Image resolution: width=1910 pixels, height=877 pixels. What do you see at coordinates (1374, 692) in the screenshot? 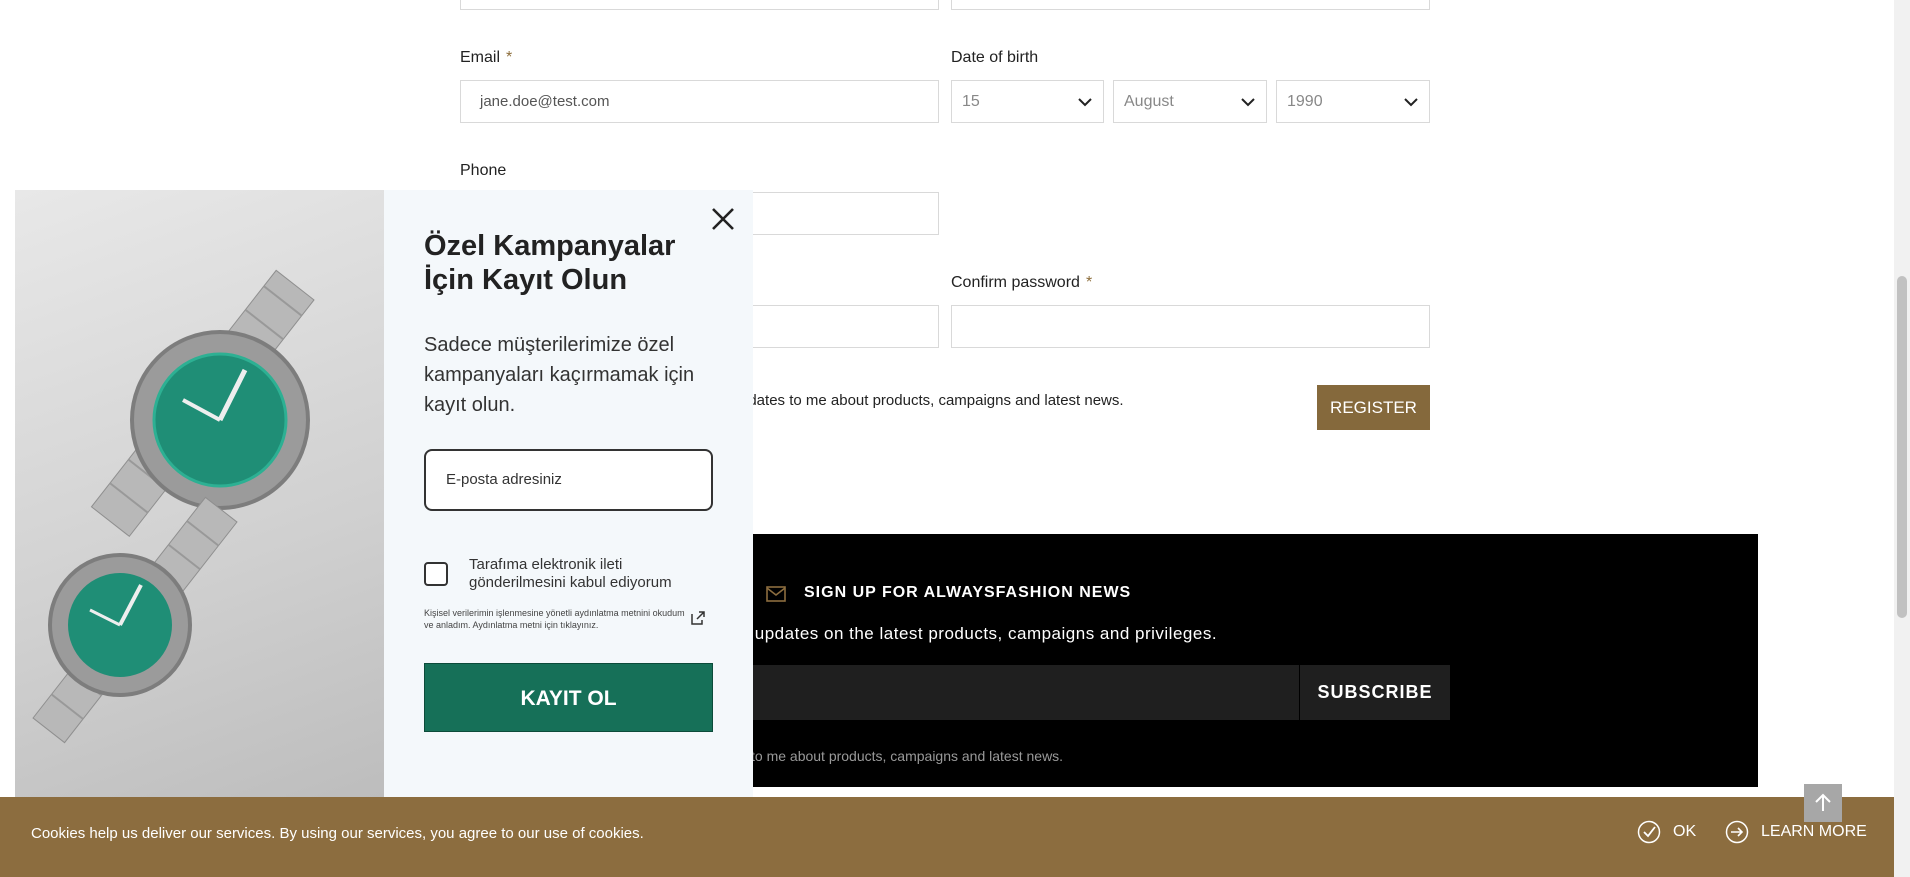
I see `subscribe-button: SUBSCRIBE` at bounding box center [1374, 692].